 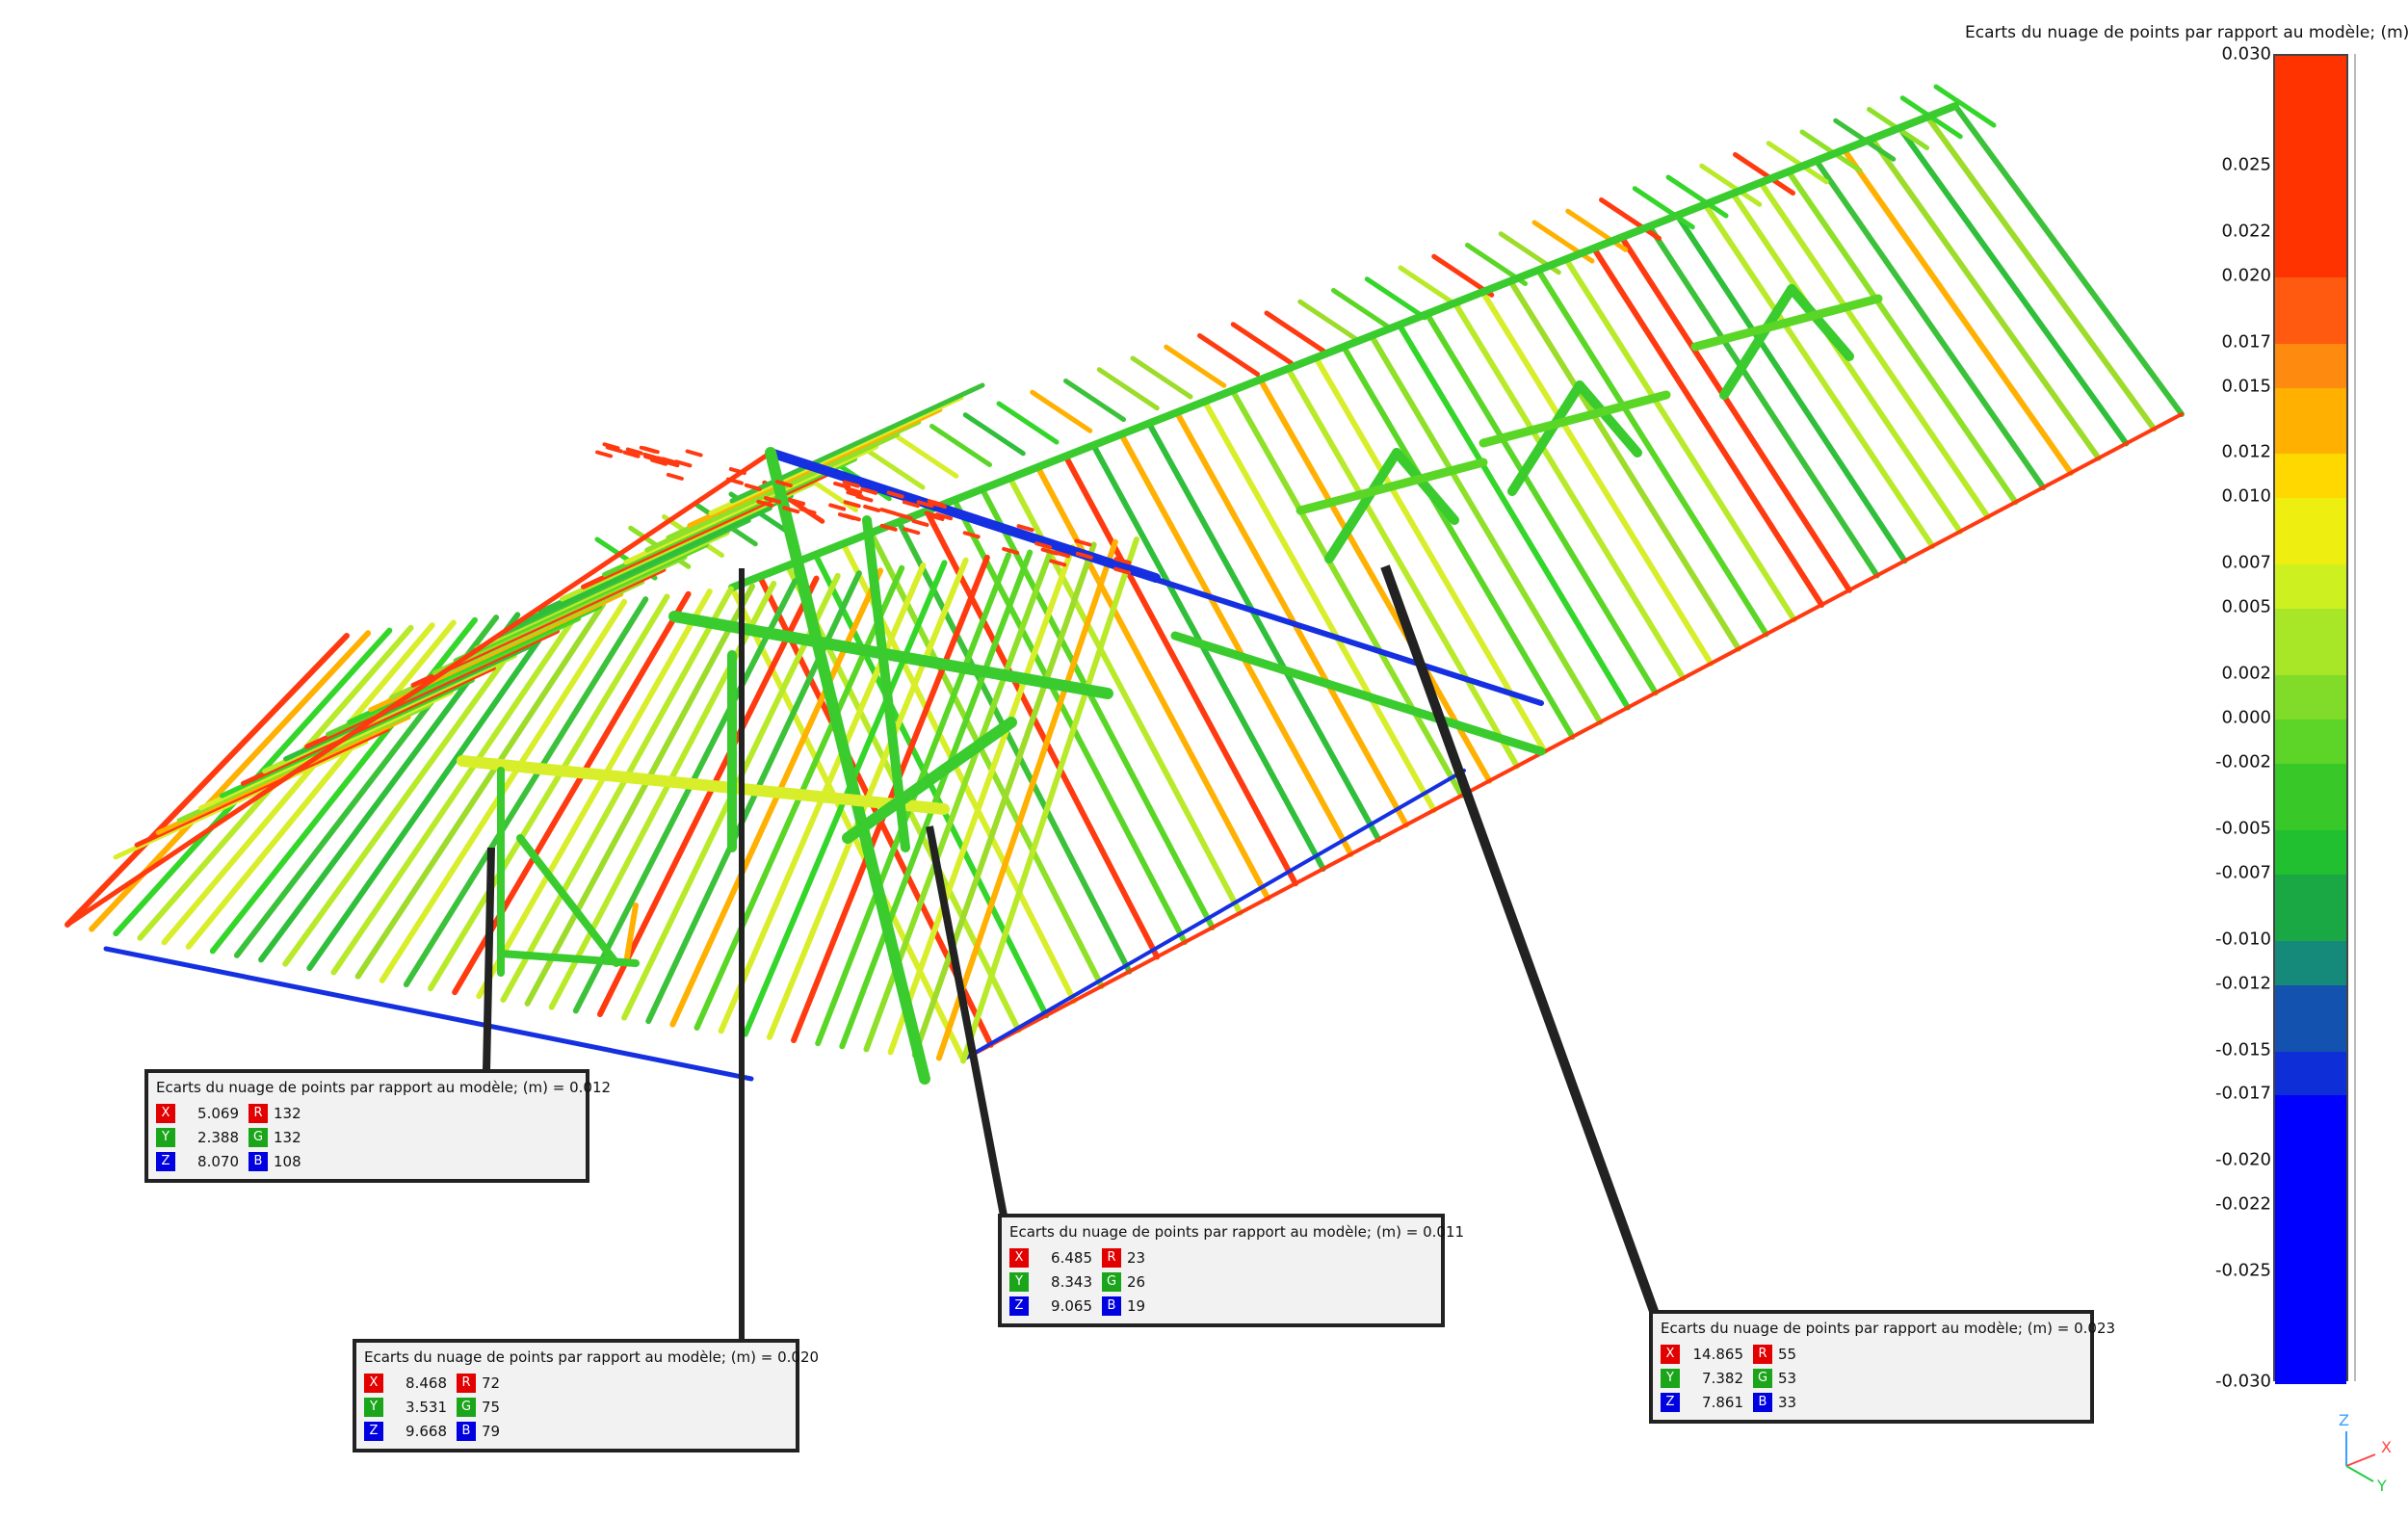 I want to click on annotation-row-y: Y 7.382 G 53, so click(x=1871, y=1378).